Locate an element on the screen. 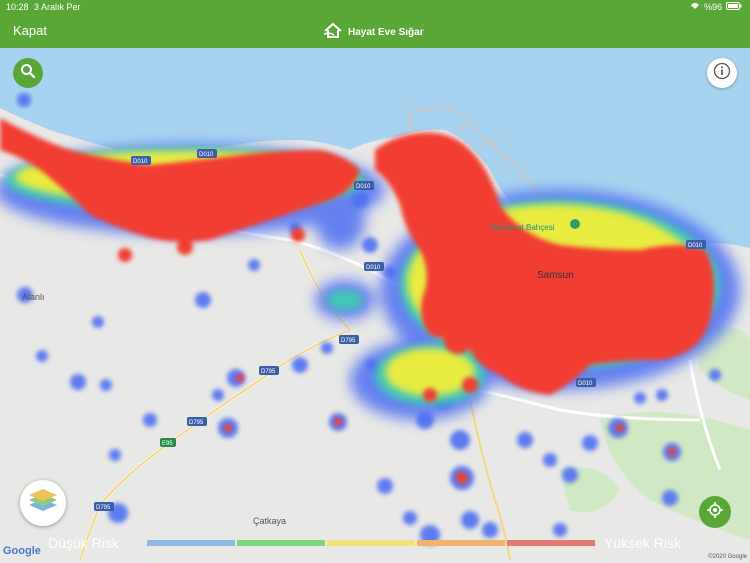 The height and width of the screenshot is (563, 750). map-layers-button is located at coordinates (43, 503).